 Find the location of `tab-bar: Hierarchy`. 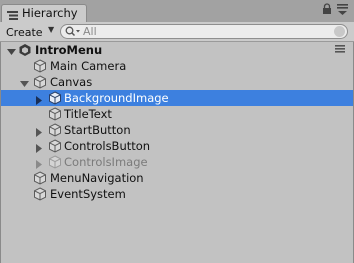

tab-bar: Hierarchy is located at coordinates (177, 11).